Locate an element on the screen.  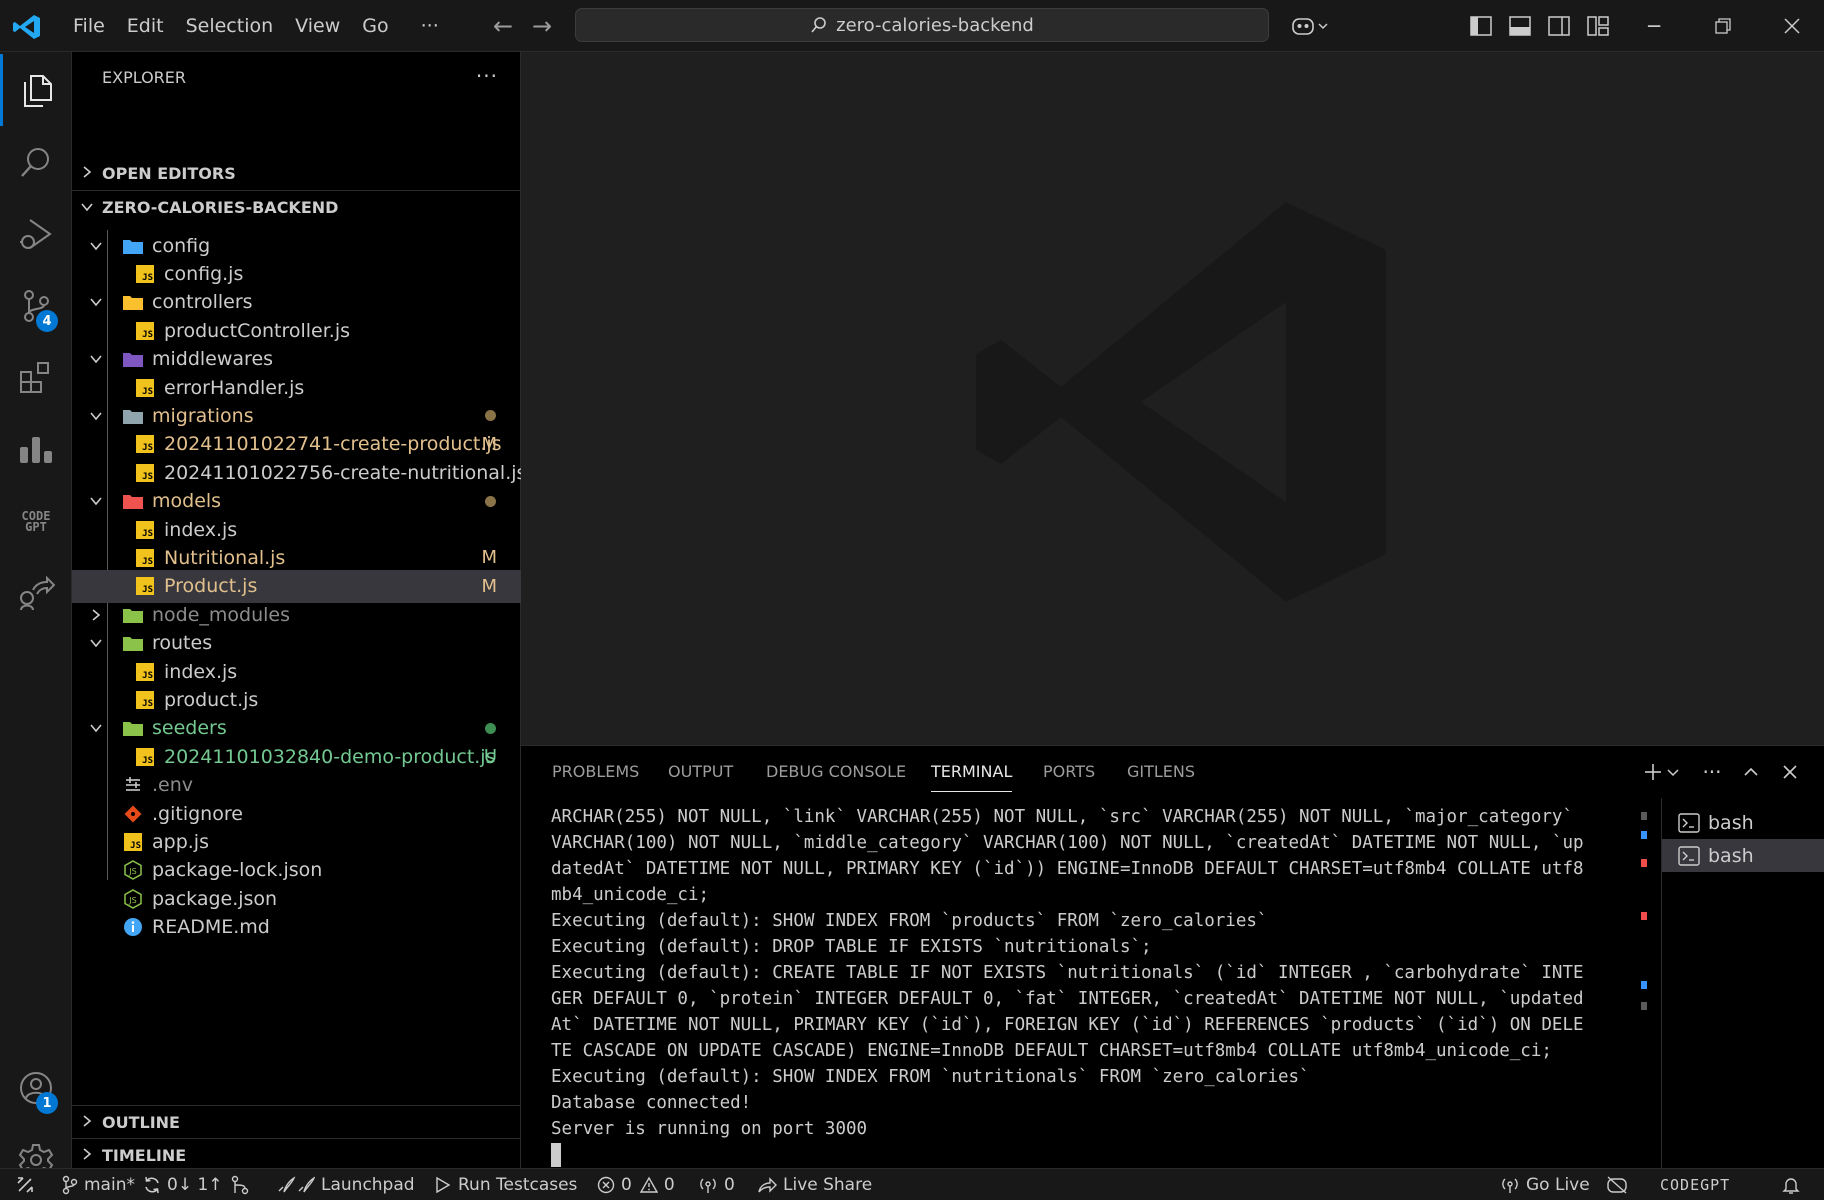
notifications-status is located at coordinates (1794, 1184).